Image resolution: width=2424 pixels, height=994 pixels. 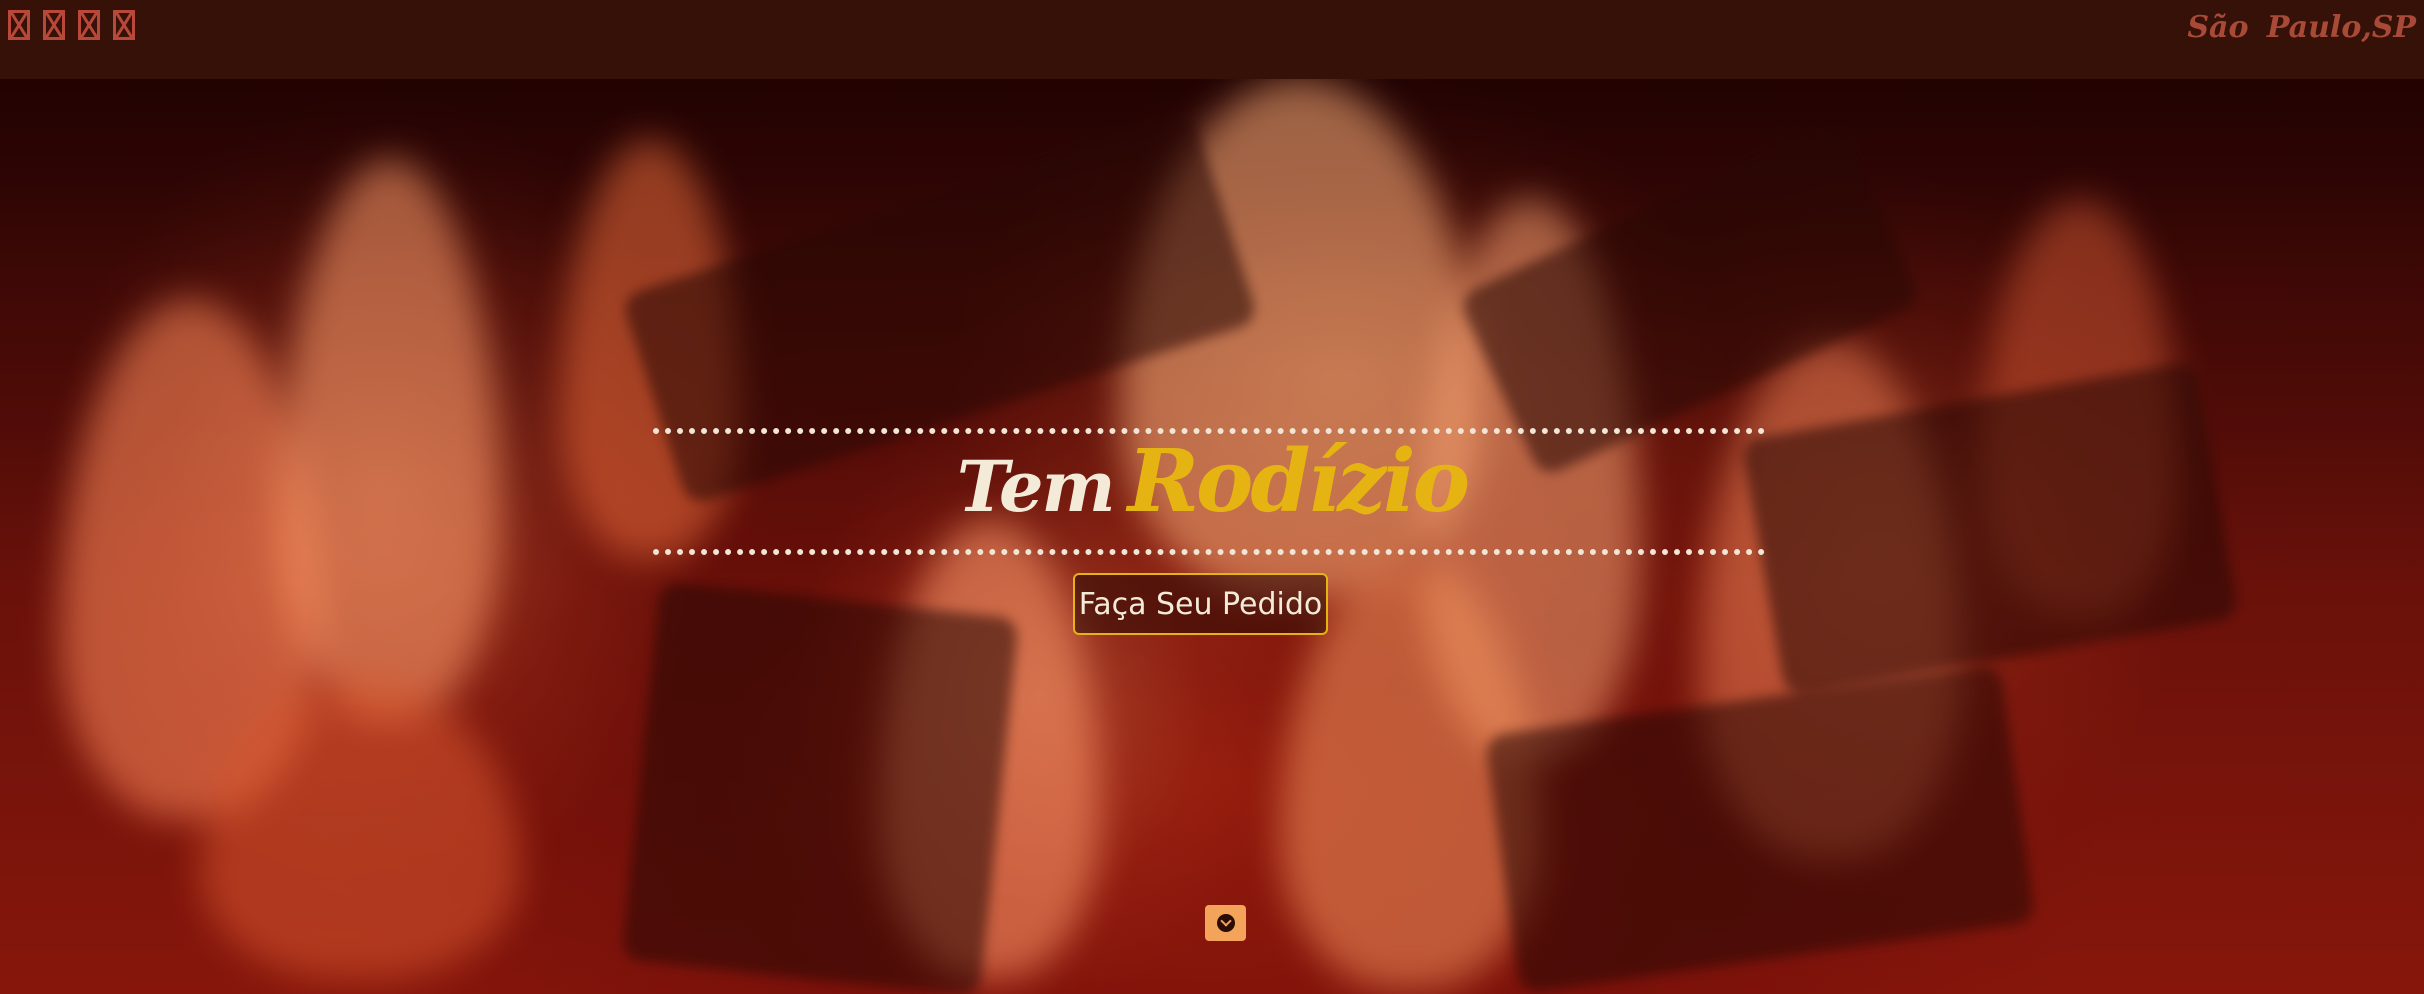 I want to click on location-text: São Paulo,SP, so click(x=2301, y=27).